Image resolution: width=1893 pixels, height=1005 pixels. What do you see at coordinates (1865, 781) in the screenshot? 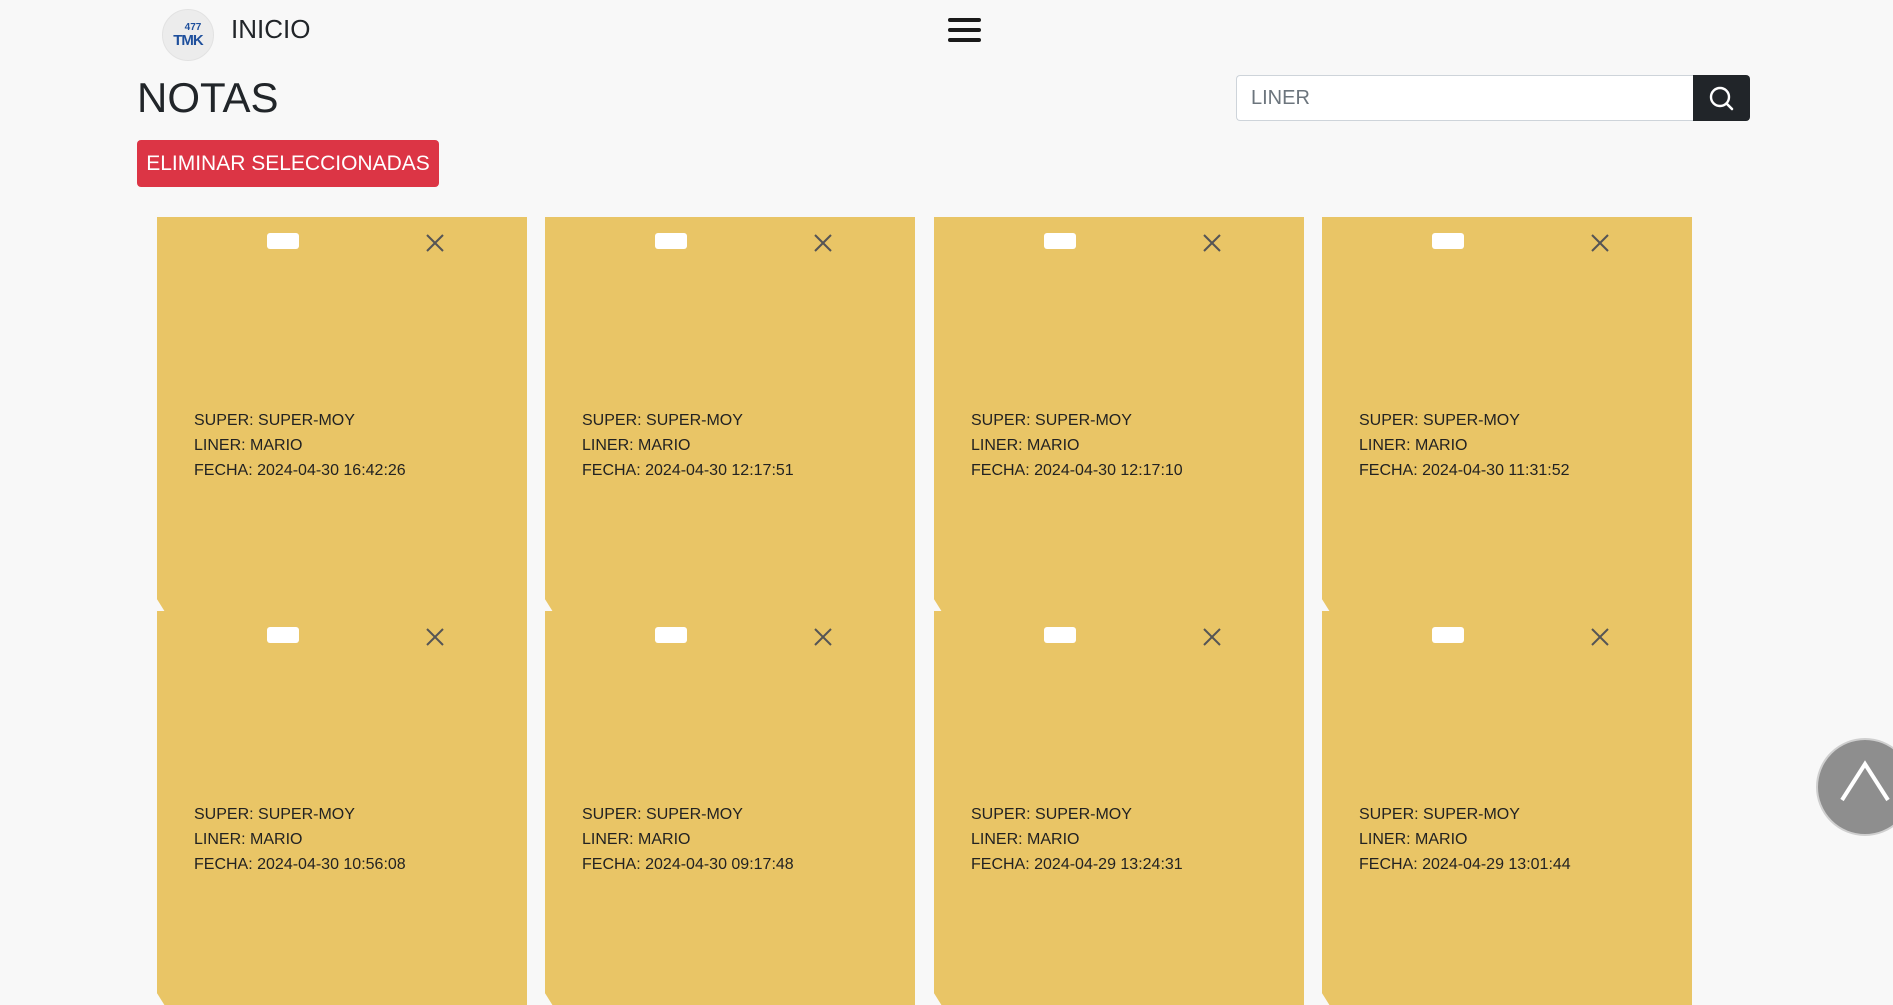
I see `chevron-up-icon` at bounding box center [1865, 781].